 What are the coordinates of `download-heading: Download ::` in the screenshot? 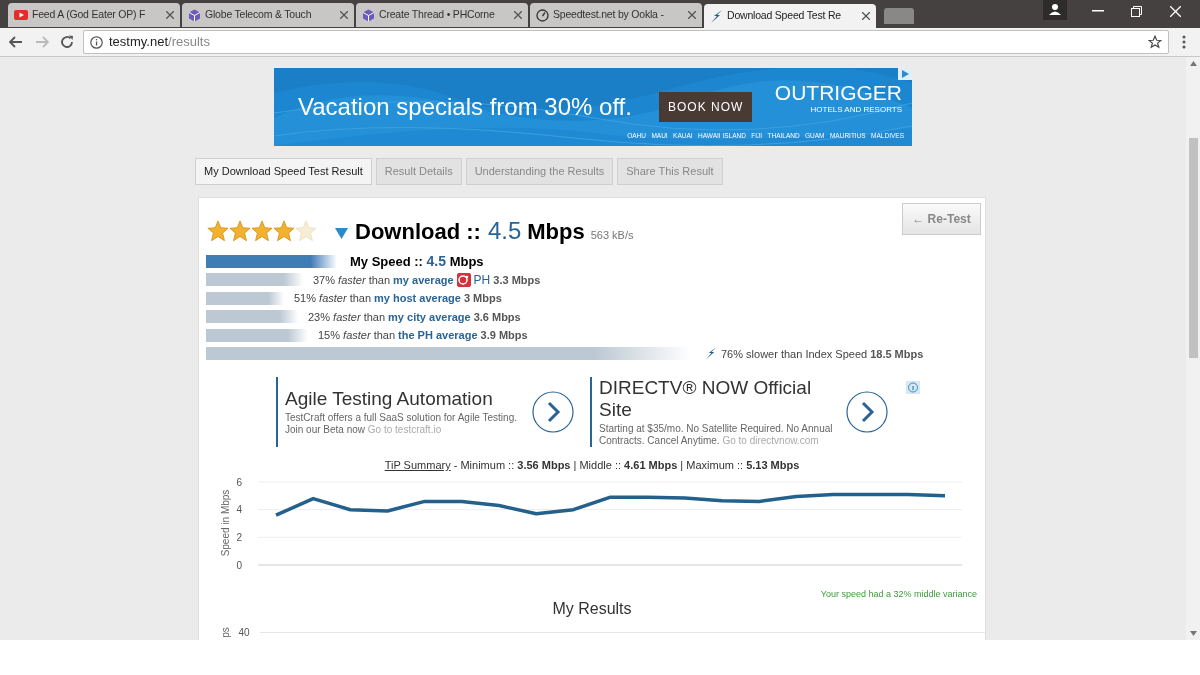 It's located at (418, 231).